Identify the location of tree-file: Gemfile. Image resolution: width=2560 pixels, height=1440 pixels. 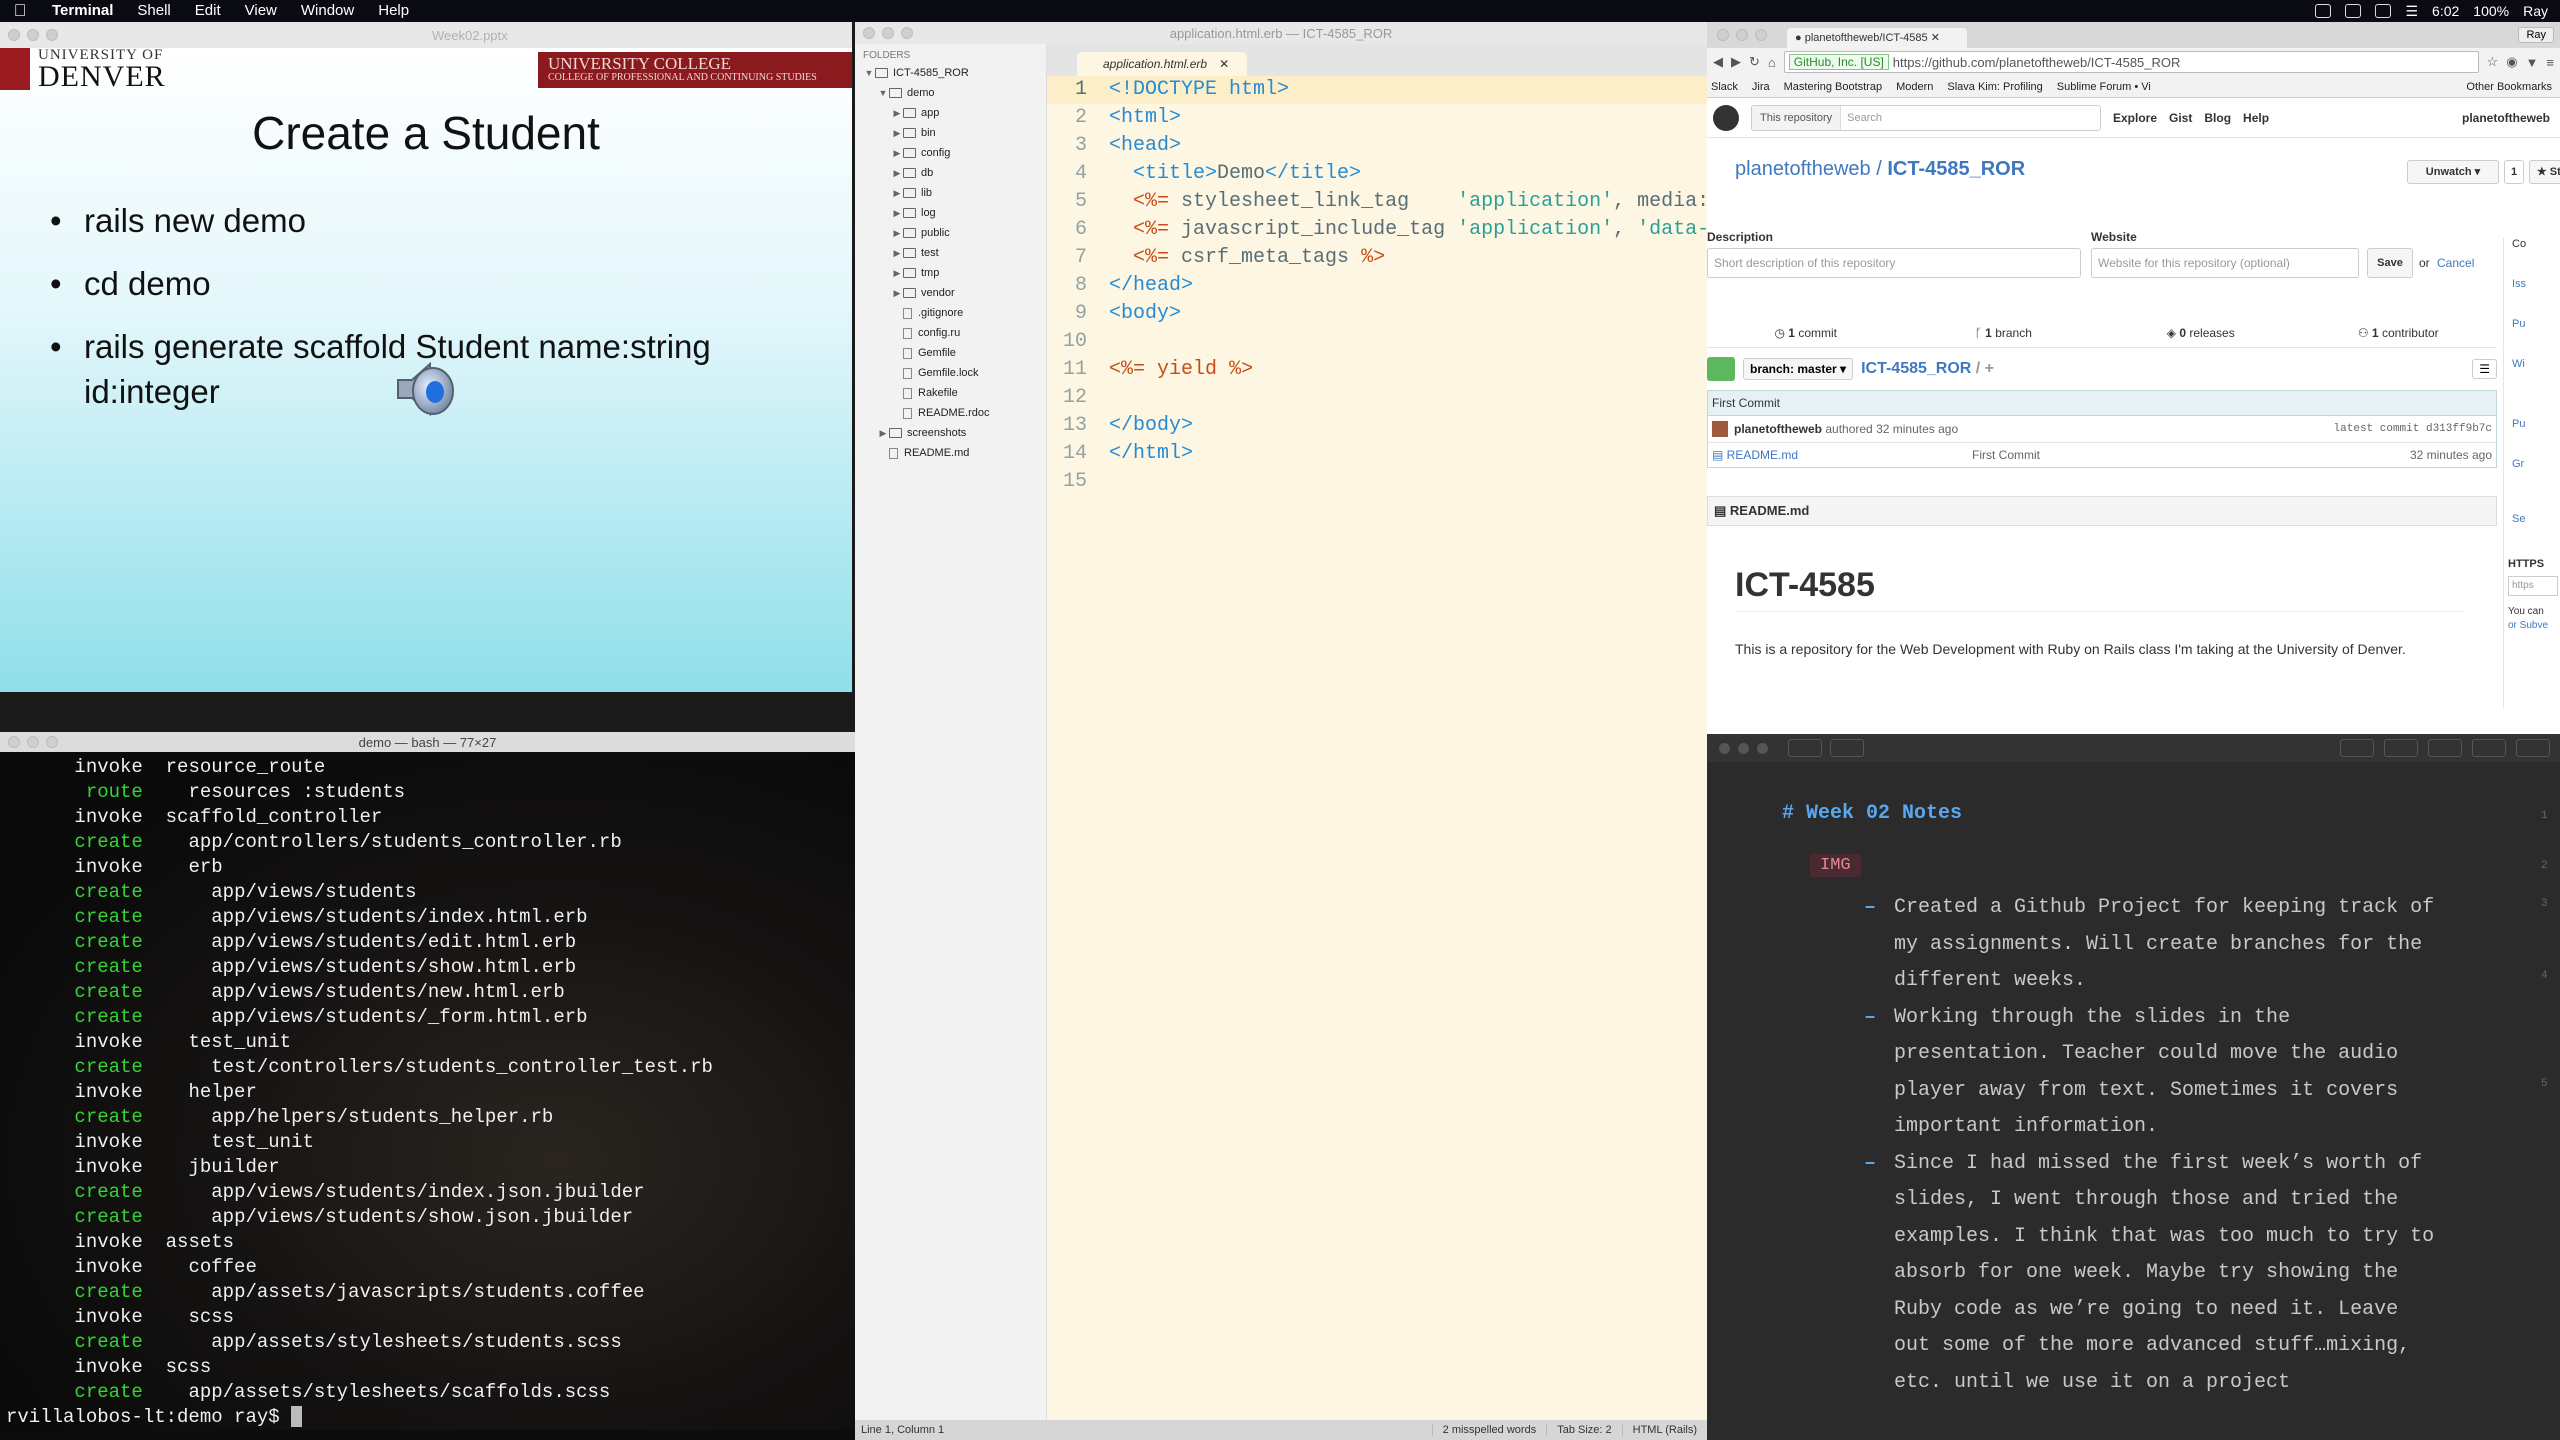
(950, 353).